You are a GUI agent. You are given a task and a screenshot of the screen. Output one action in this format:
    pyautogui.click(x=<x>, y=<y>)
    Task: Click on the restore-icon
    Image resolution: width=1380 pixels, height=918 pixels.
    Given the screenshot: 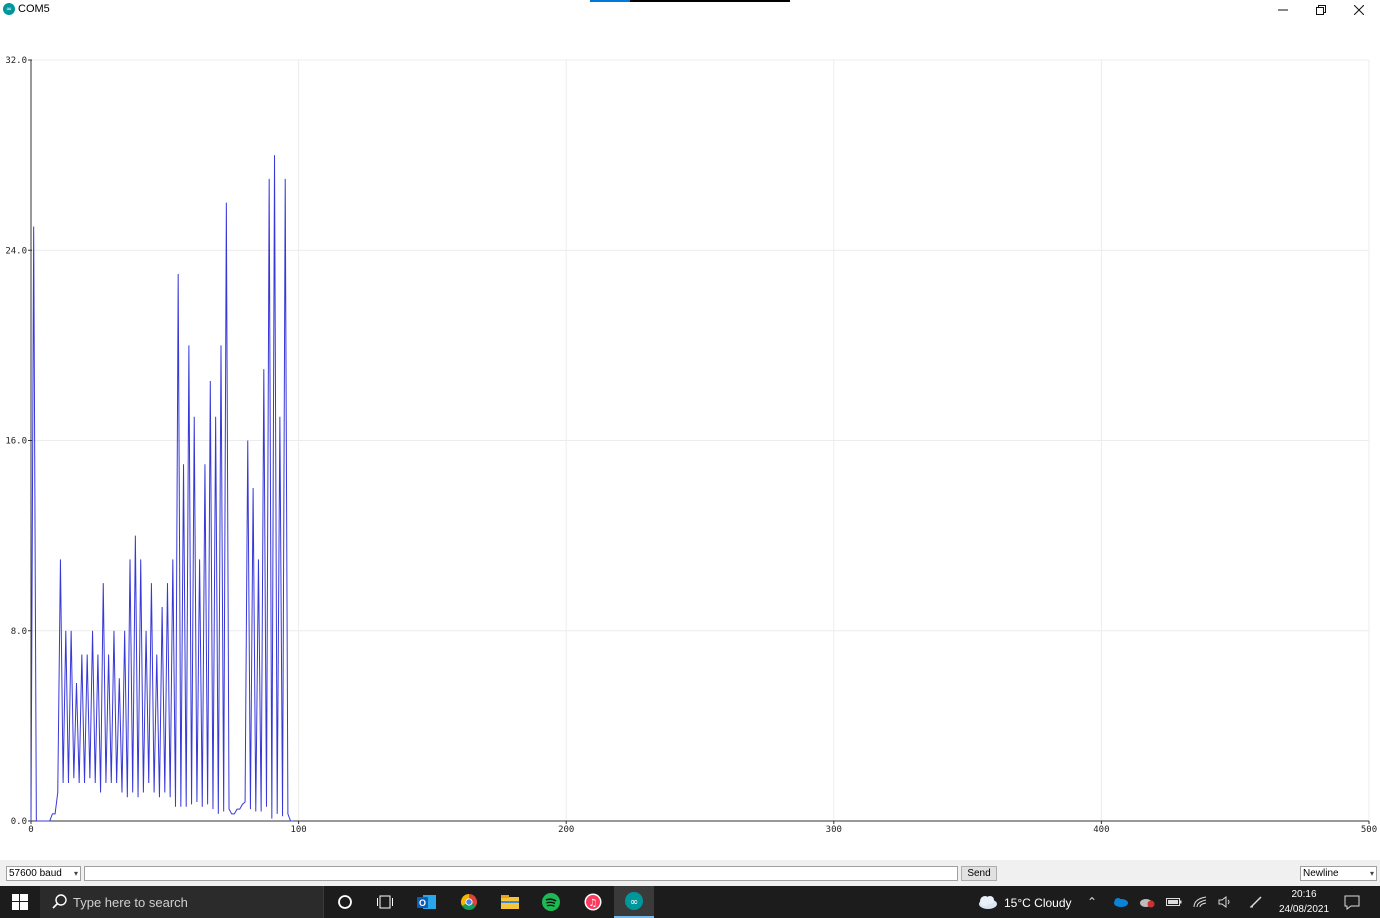 What is the action you would take?
    pyautogui.click(x=1321, y=10)
    